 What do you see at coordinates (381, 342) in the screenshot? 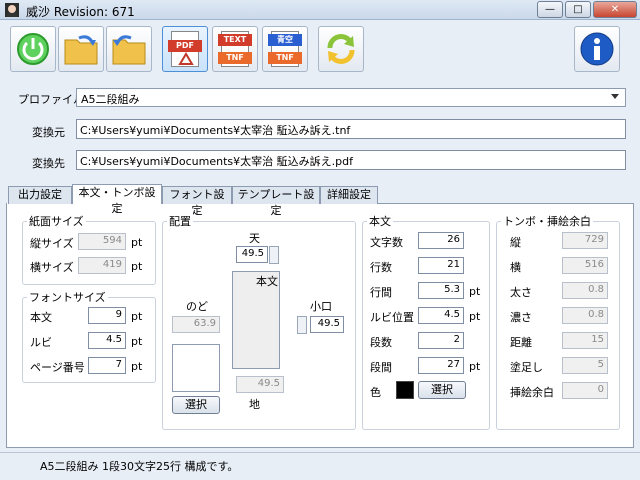
I see `body-cols-label: 段数` at bounding box center [381, 342].